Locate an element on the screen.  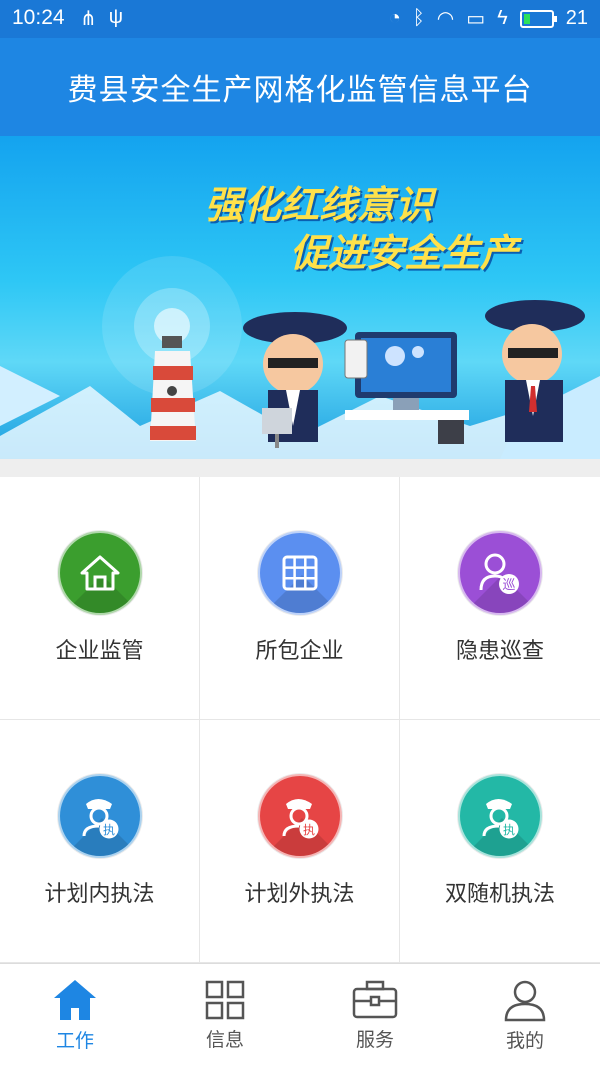
banner-slogan-line1: 强化红线意识 is located at coordinates (319, 205).